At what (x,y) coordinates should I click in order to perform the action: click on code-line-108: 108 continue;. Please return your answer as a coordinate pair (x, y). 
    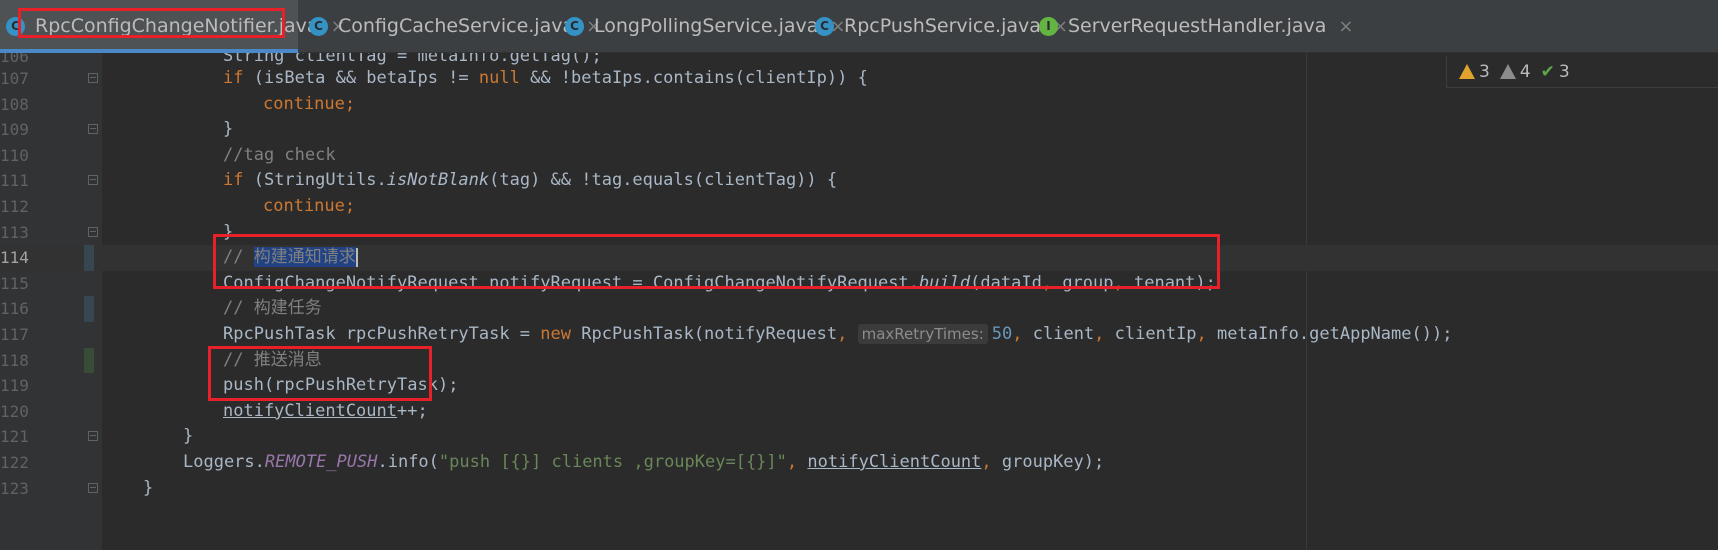
    Looking at the image, I should click on (859, 105).